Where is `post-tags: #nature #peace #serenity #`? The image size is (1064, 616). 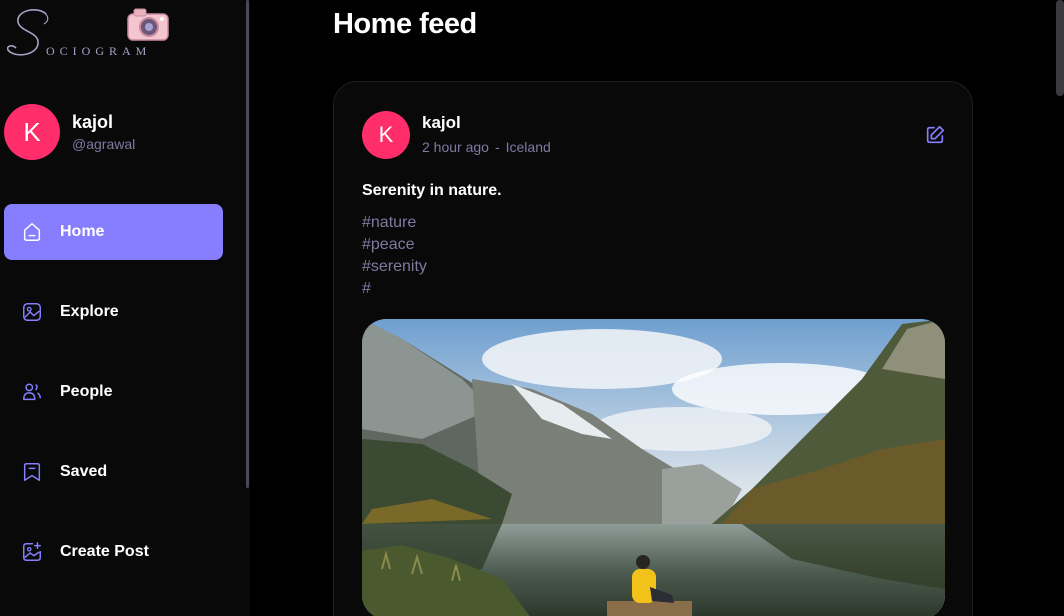 post-tags: #nature #peace #serenity # is located at coordinates (394, 256).